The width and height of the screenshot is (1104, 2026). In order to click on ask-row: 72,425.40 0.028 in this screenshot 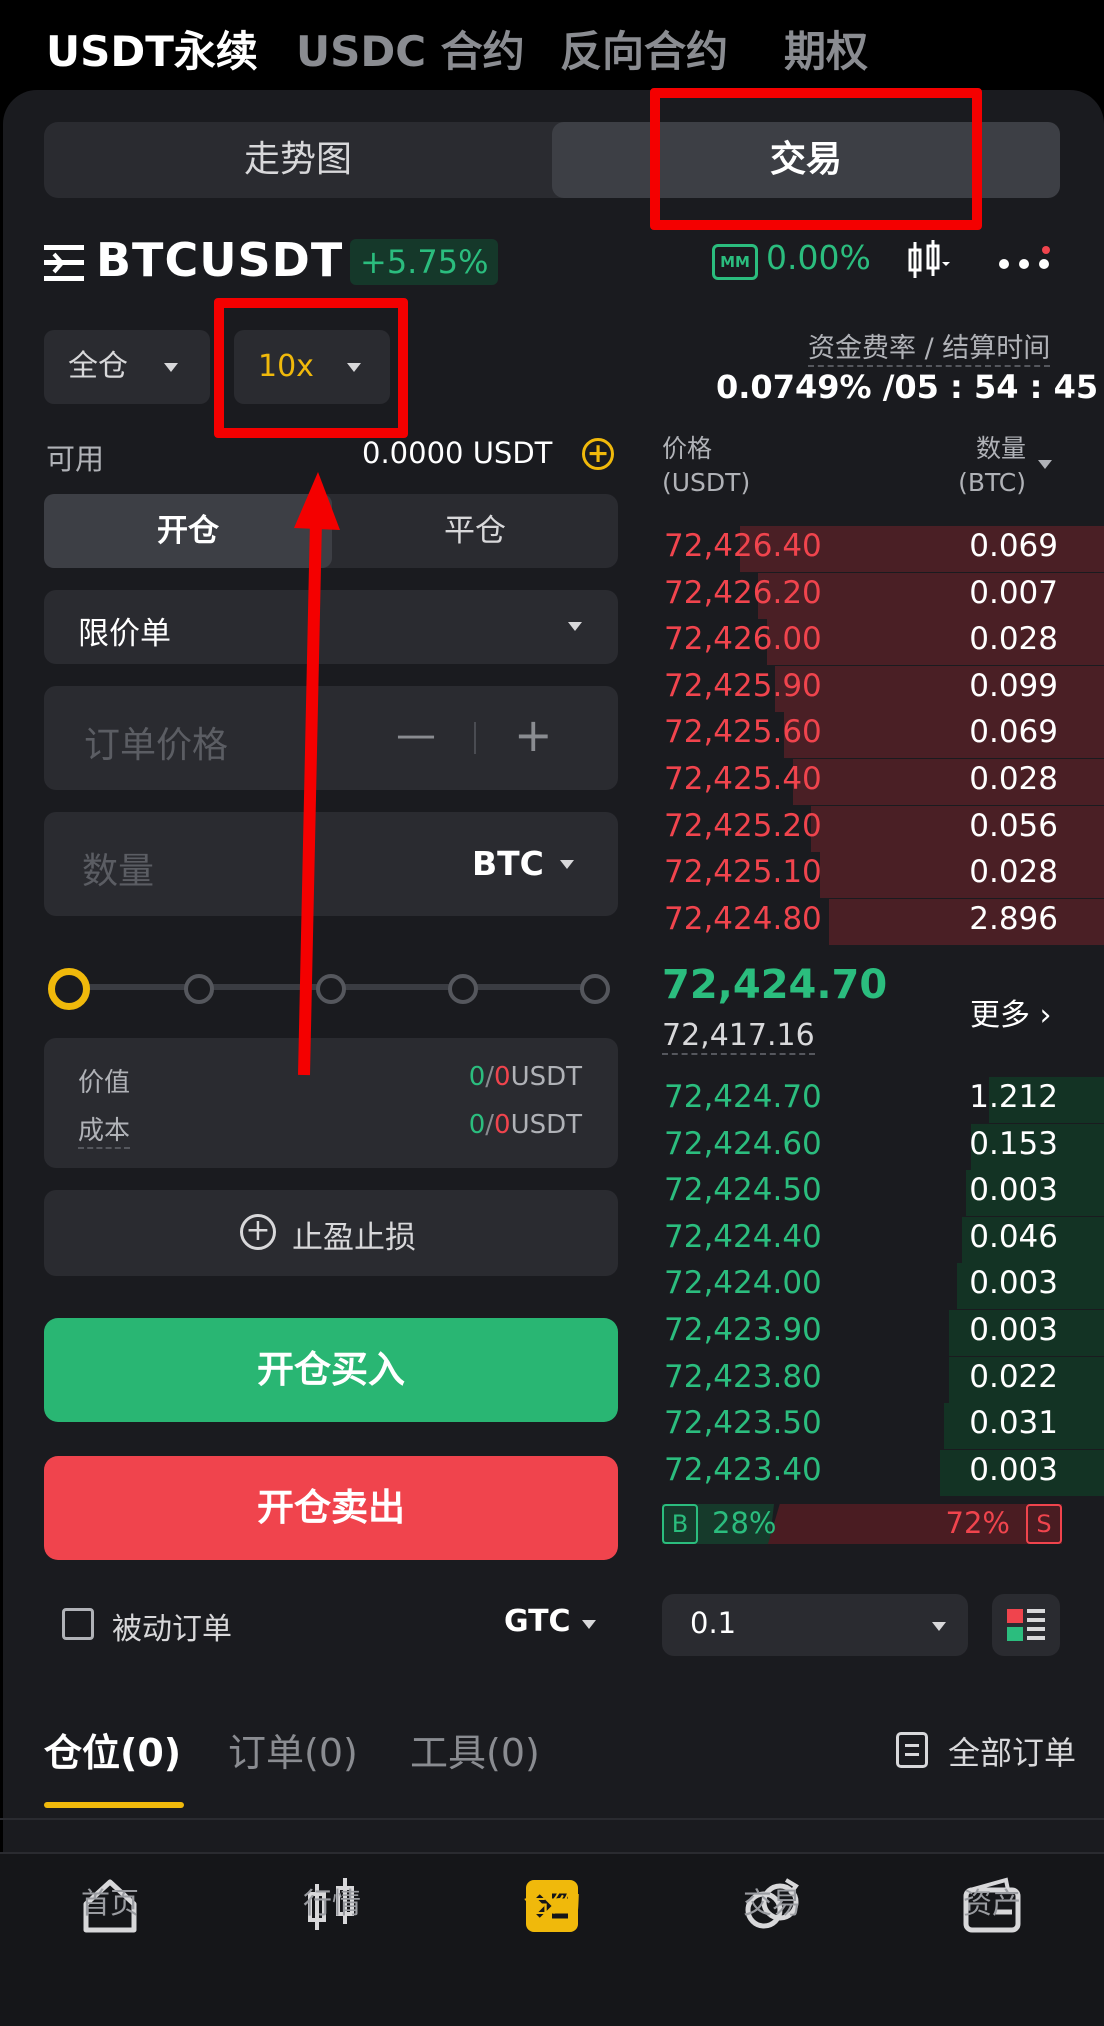, I will do `click(882, 782)`.